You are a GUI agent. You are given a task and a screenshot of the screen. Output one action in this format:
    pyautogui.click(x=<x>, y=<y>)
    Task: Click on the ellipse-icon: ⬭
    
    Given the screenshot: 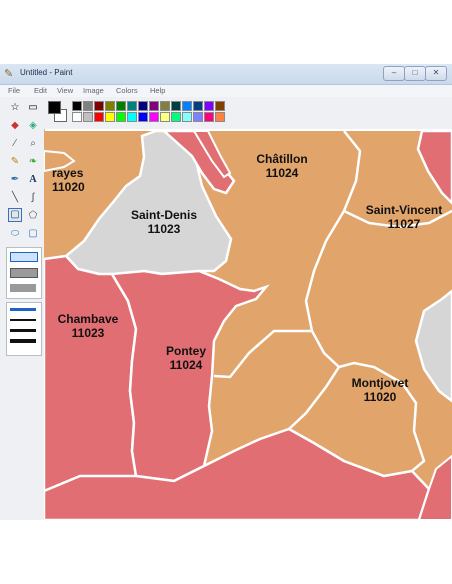 What is the action you would take?
    pyautogui.click(x=15, y=234)
    